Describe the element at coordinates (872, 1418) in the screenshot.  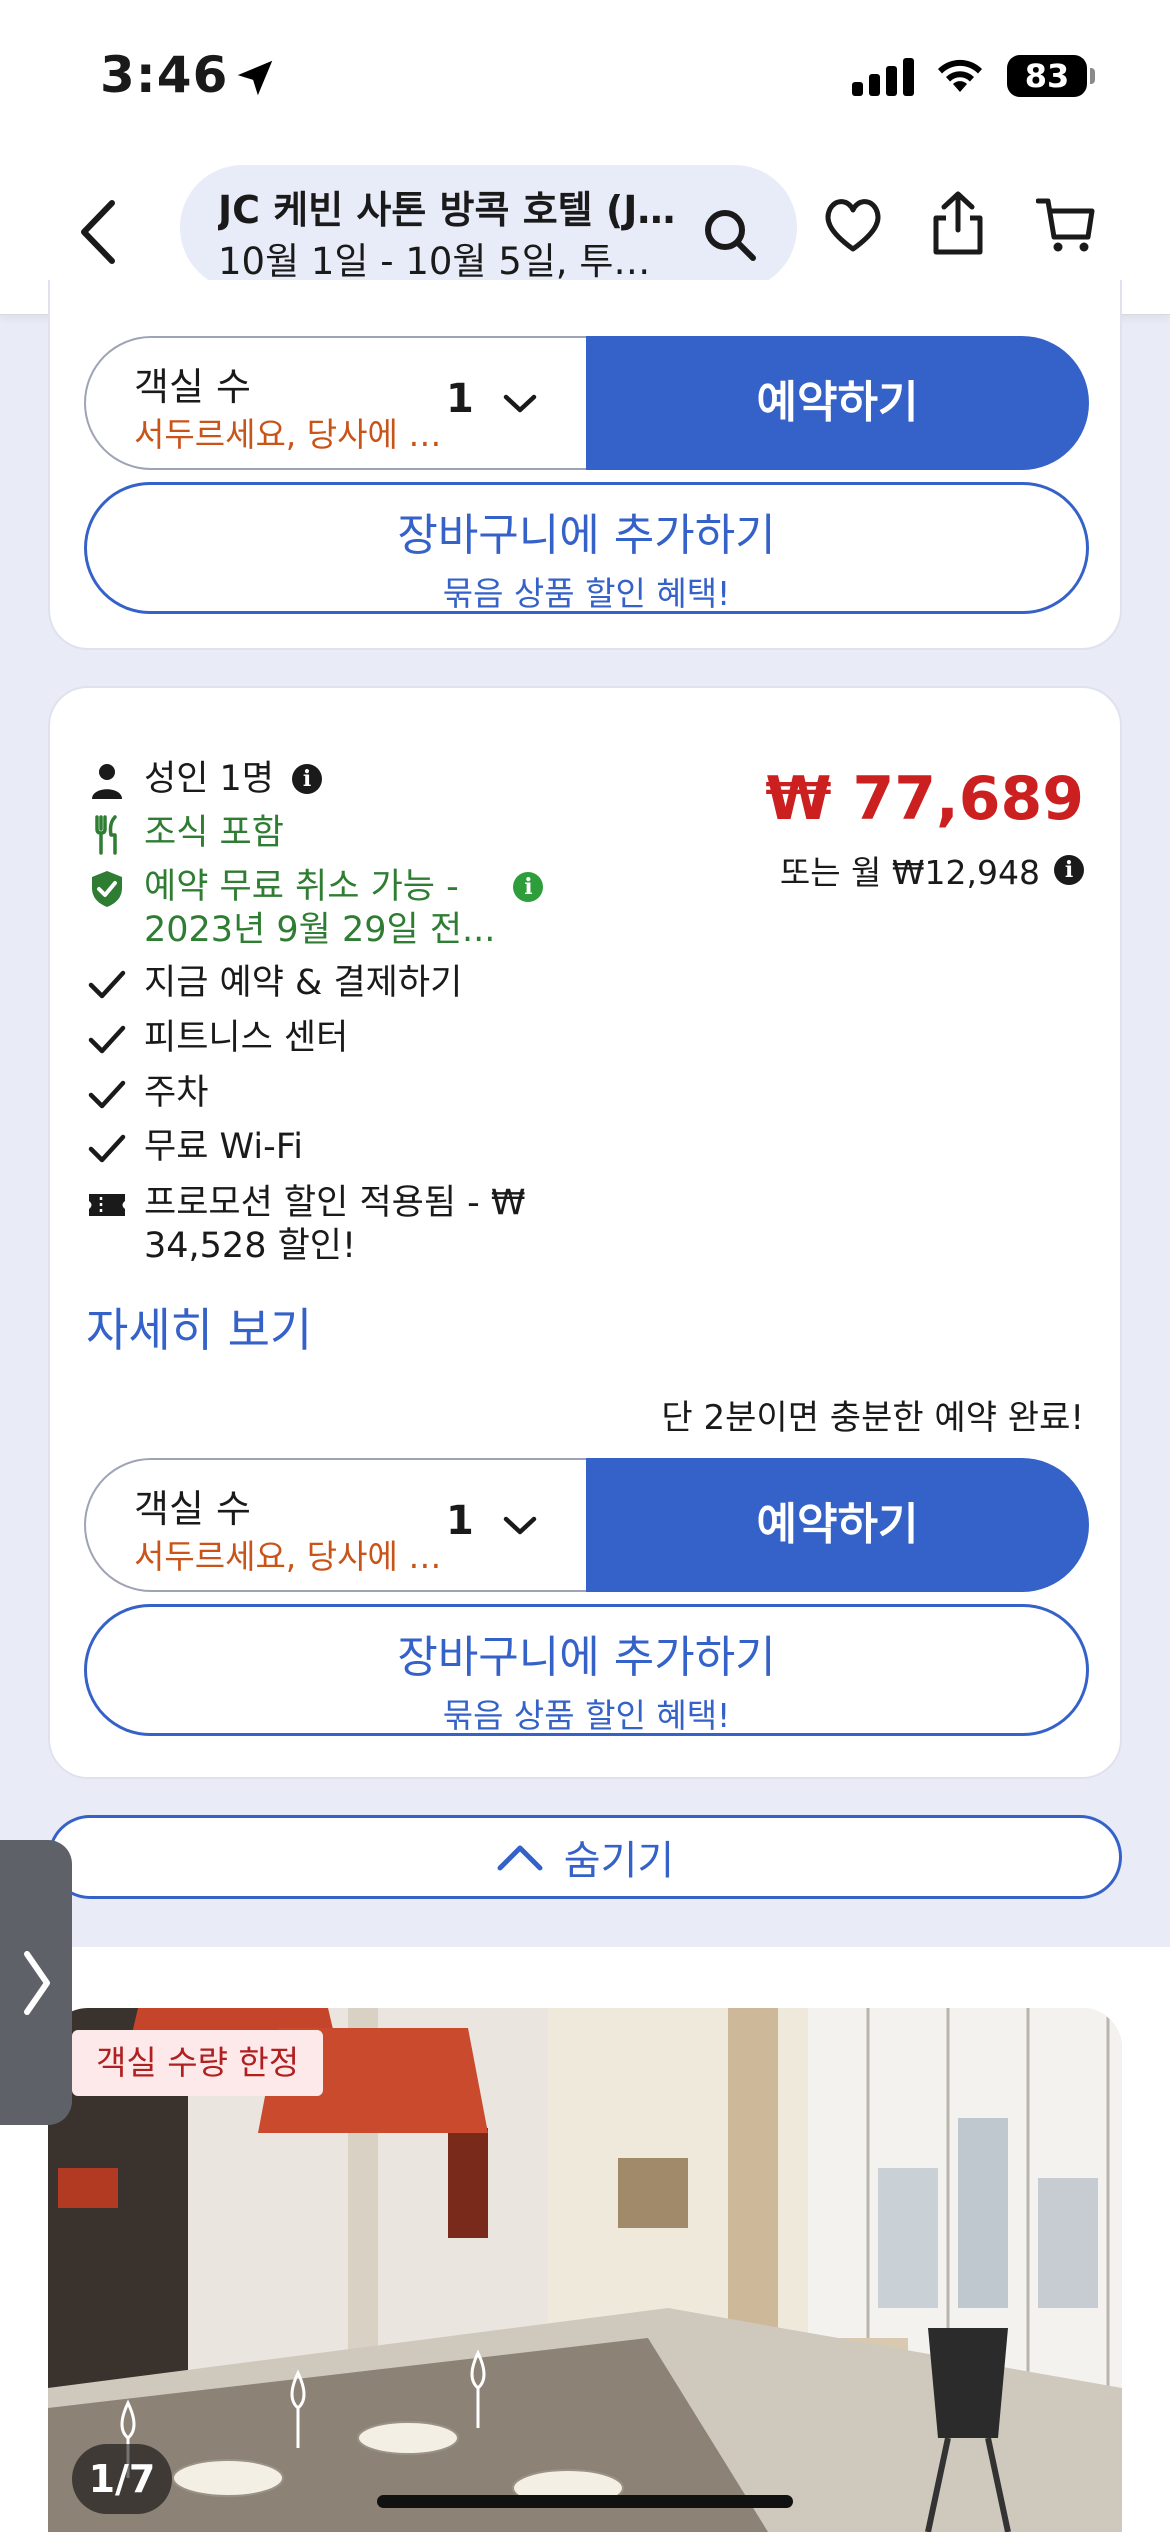
I see `fast-booking-note: 단 2분이면 충분한 예약 완료!` at that location.